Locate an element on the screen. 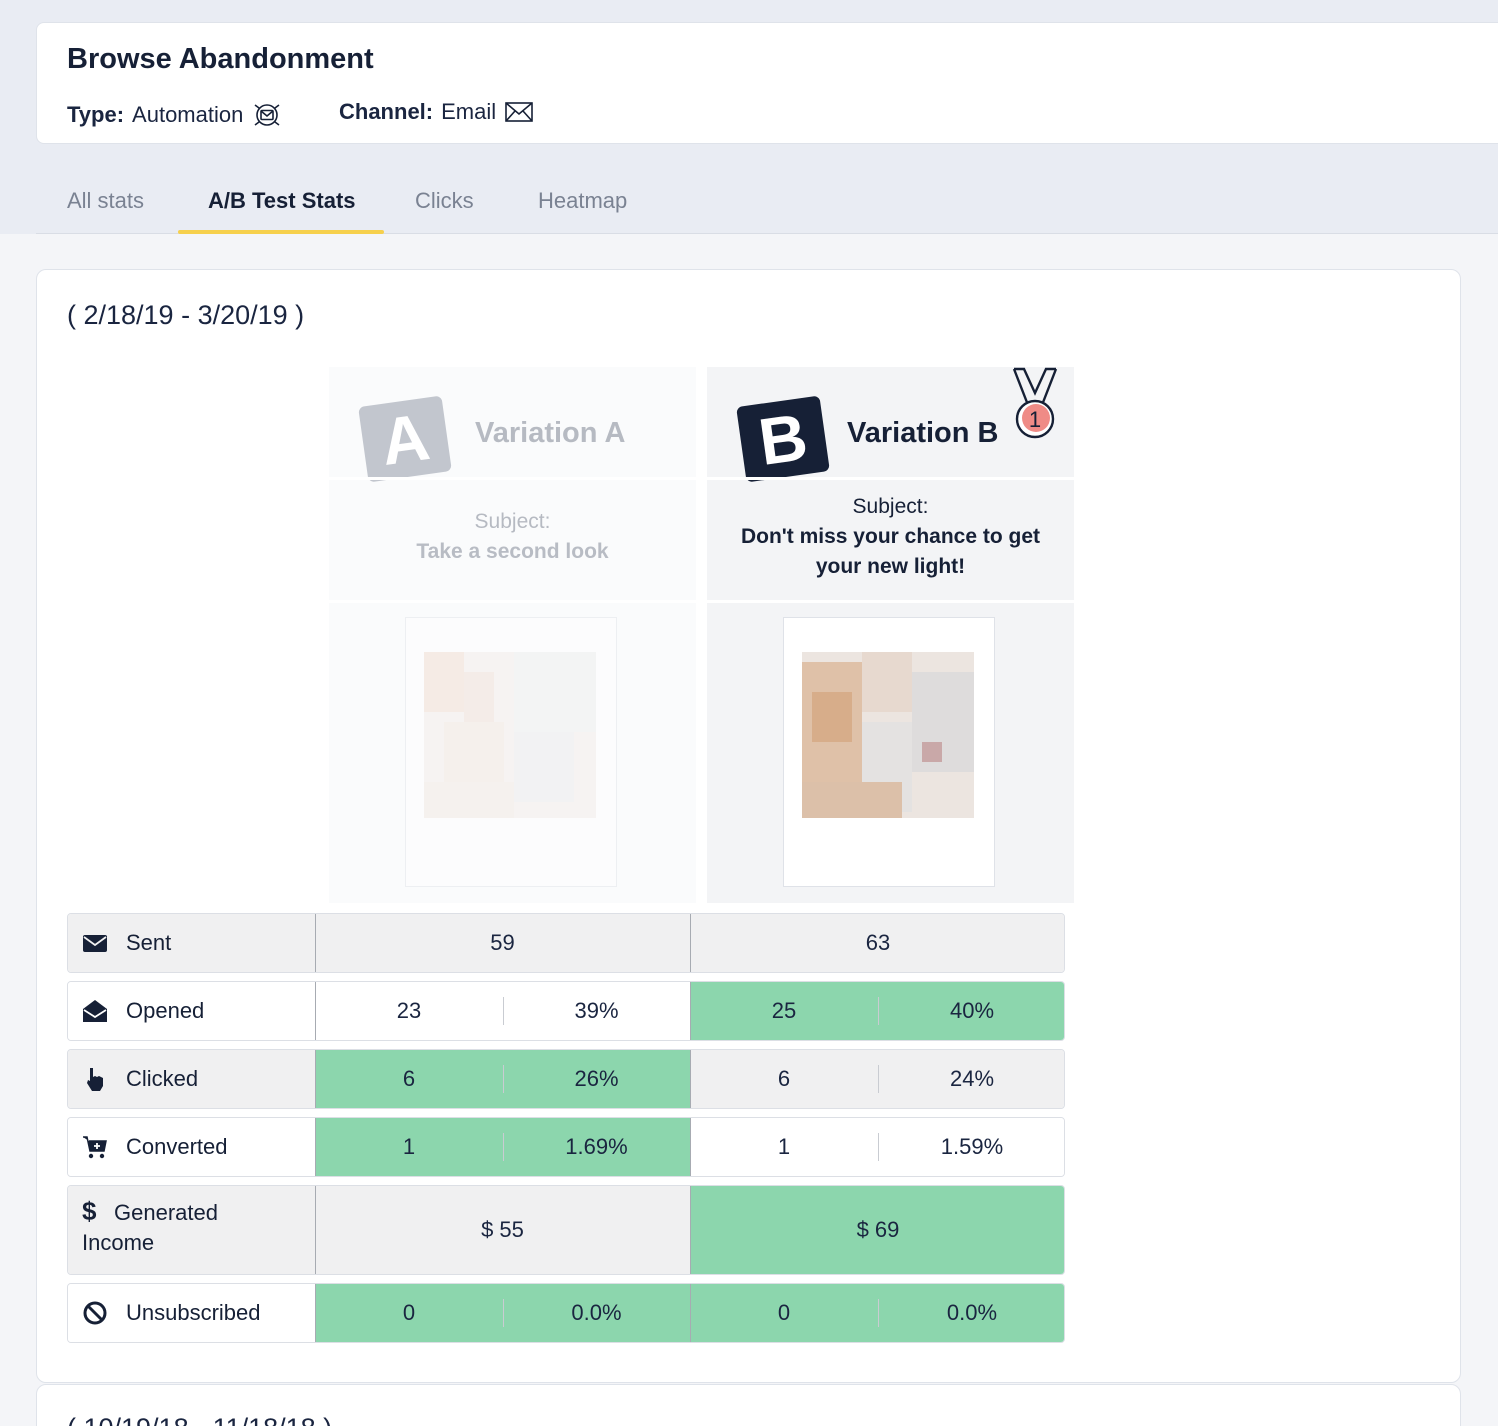 The image size is (1498, 1426). stat-row-clicked: Clicked 6 26% 6 24% is located at coordinates (566, 1079).